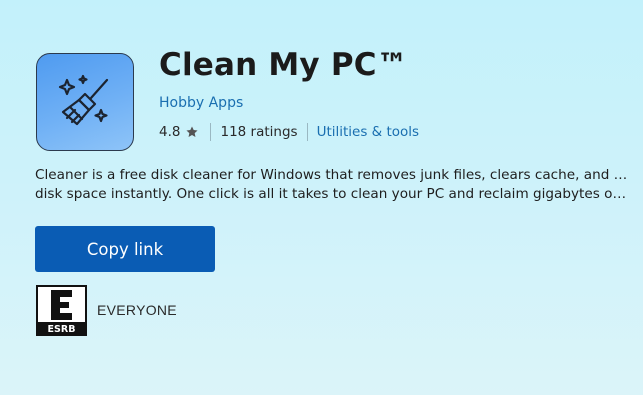 Image resolution: width=643 pixels, height=395 pixels. I want to click on esrb-rating-badge: ESRB, so click(61, 310).